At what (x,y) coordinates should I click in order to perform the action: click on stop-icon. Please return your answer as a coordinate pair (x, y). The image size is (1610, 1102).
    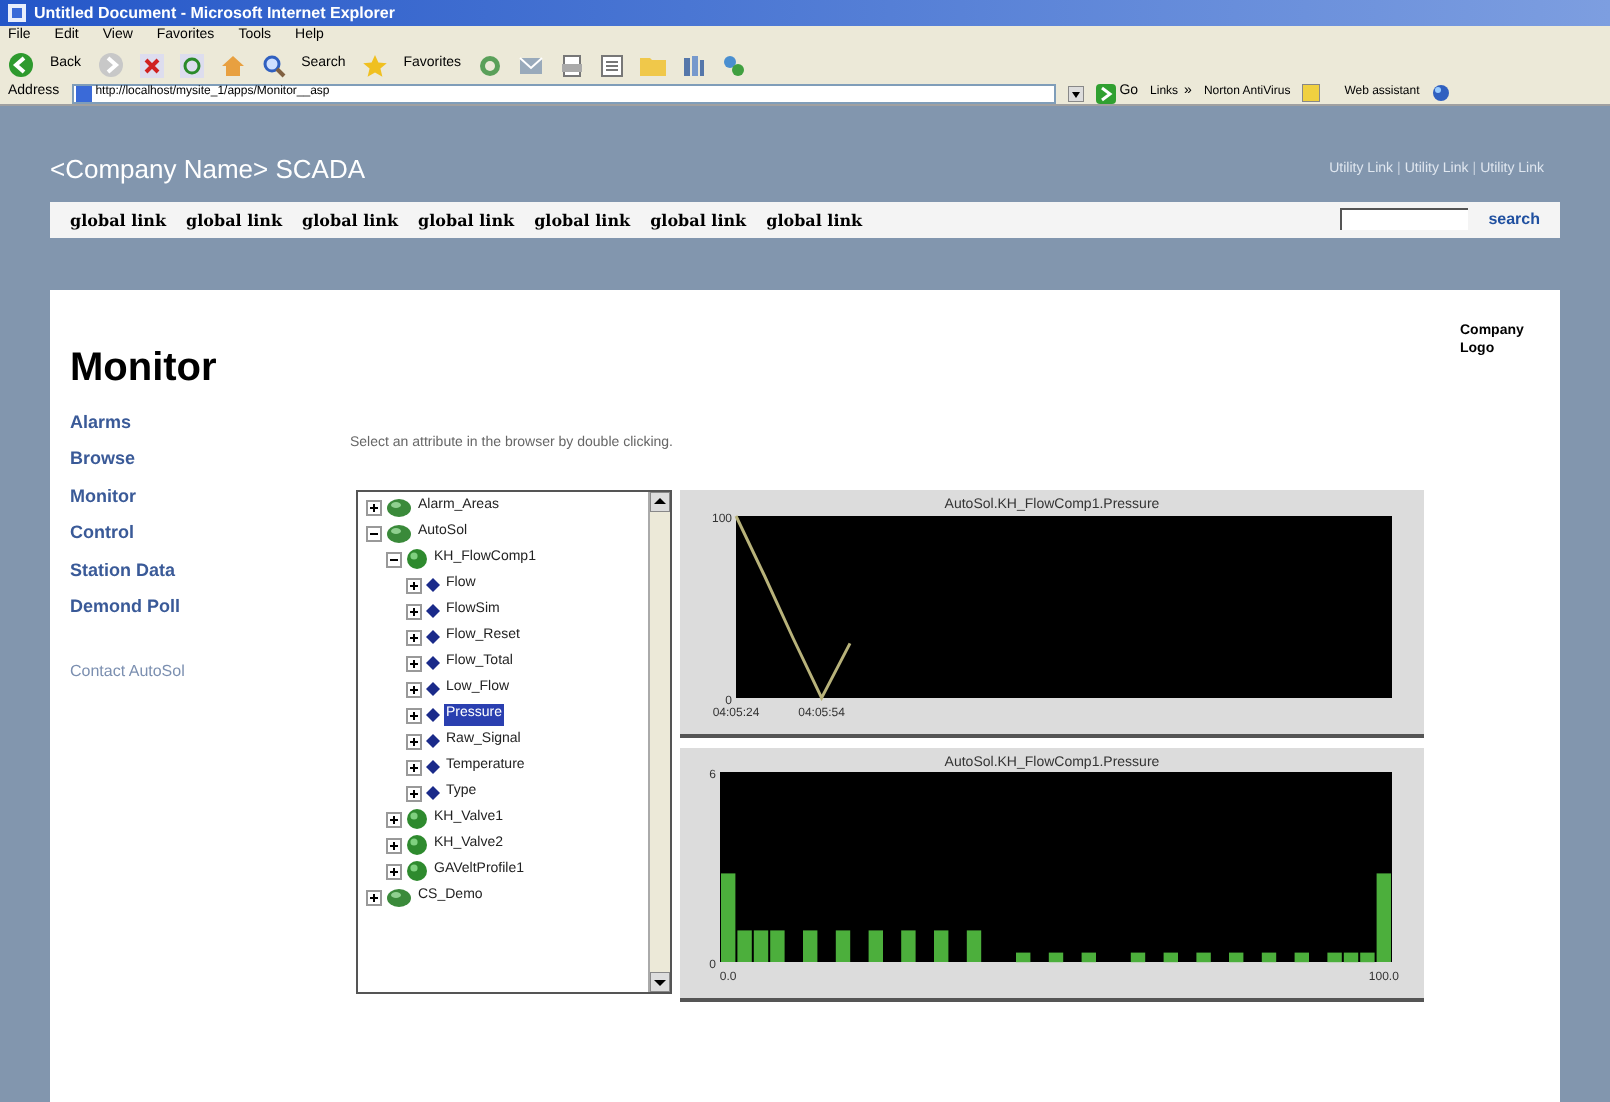
    Looking at the image, I should click on (151, 65).